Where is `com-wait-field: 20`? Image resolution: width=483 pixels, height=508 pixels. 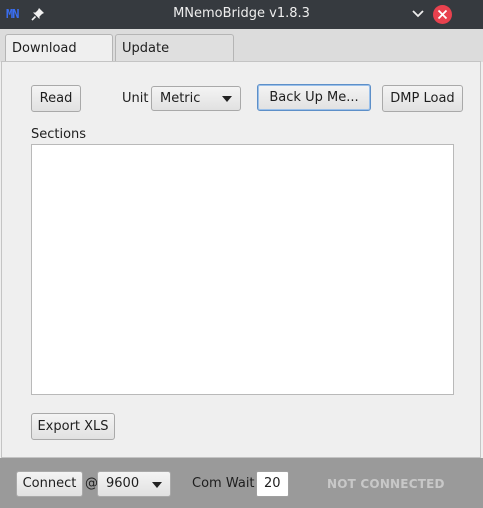 com-wait-field: 20 is located at coordinates (272, 484).